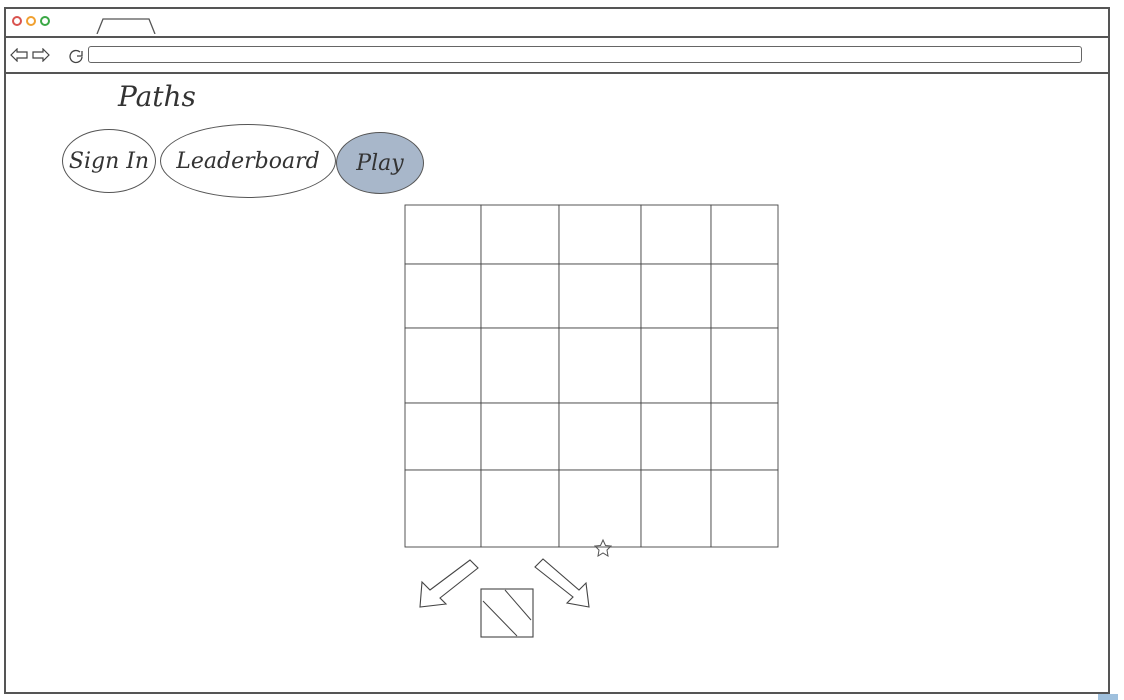 This screenshot has height=700, width=1124. What do you see at coordinates (109, 161) in the screenshot?
I see `sign-in-button: Sign In` at bounding box center [109, 161].